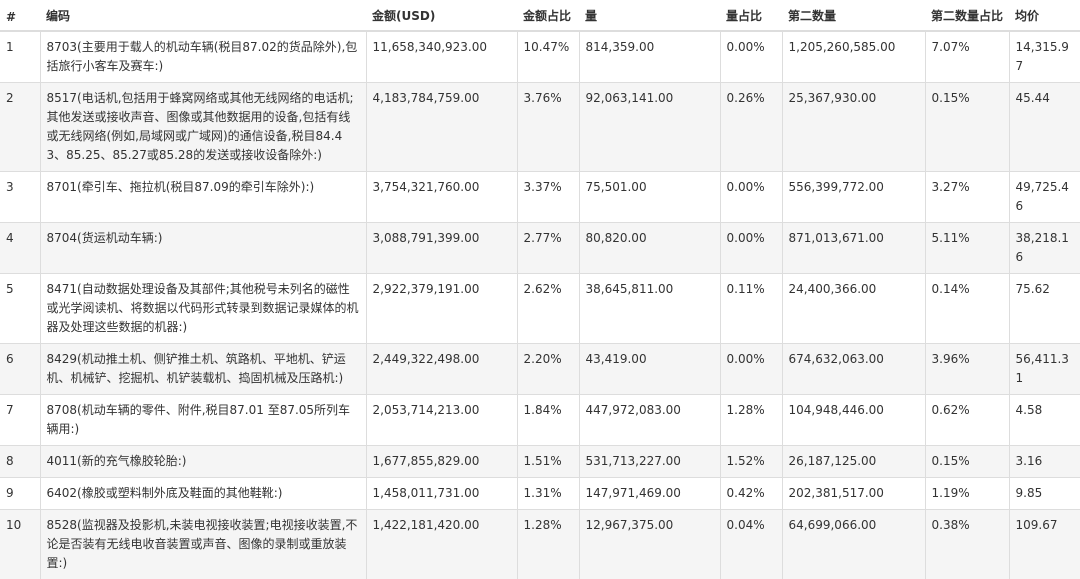 This screenshot has width=1080, height=579. Describe the element at coordinates (1044, 544) in the screenshot. I see `cell-average-price: 109.67` at that location.